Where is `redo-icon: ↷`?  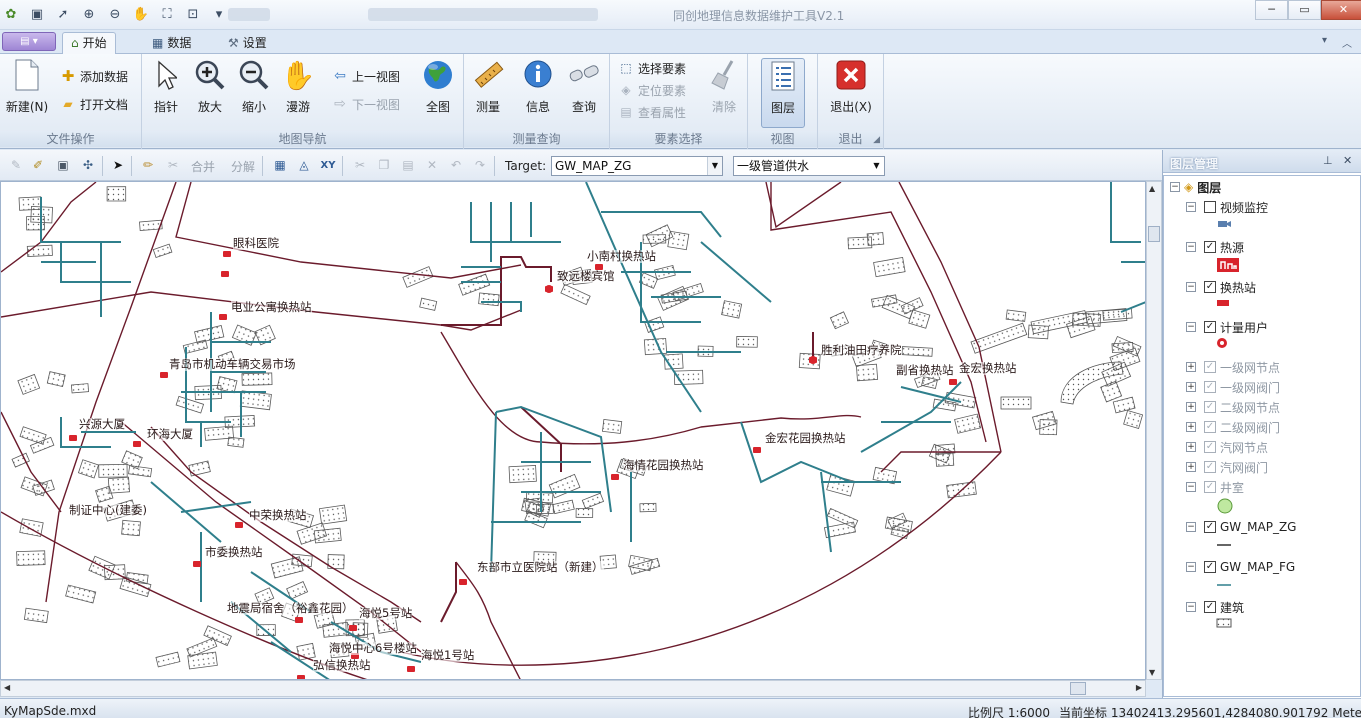
redo-icon: ↷ is located at coordinates (480, 165).